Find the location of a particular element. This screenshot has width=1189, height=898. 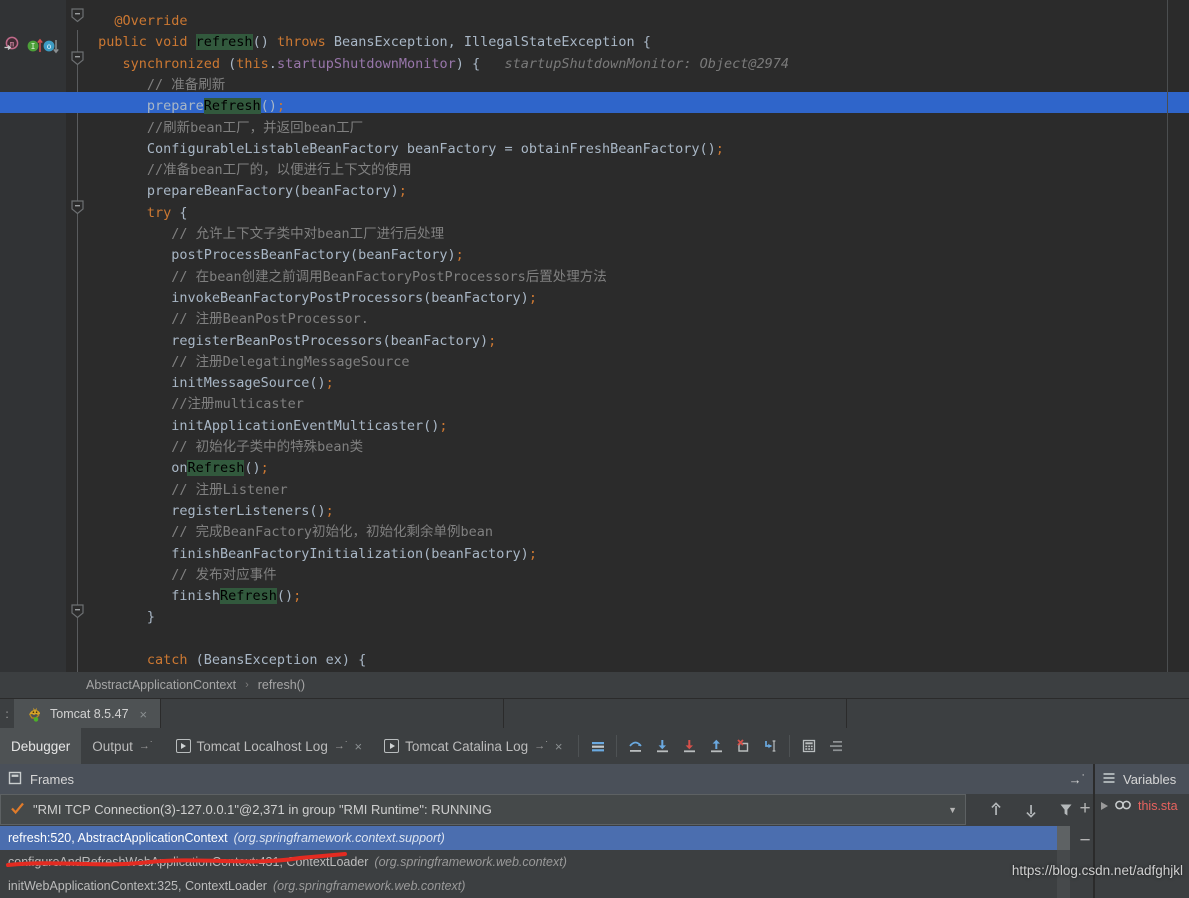

code-token: initMessageSource() is located at coordinates (248, 383).